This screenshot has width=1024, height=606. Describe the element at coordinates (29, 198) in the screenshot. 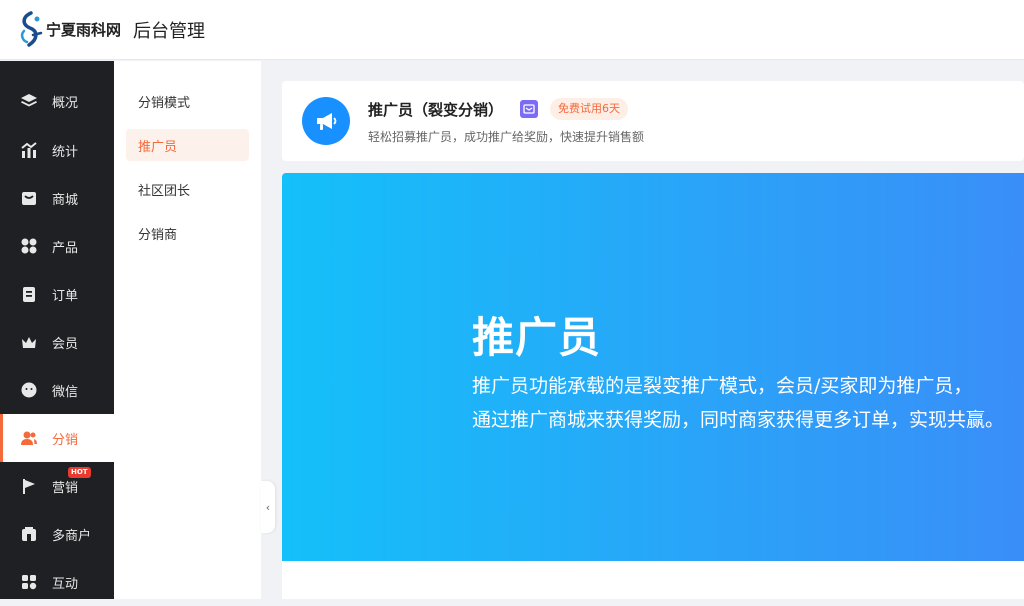

I see `store-icon` at that location.